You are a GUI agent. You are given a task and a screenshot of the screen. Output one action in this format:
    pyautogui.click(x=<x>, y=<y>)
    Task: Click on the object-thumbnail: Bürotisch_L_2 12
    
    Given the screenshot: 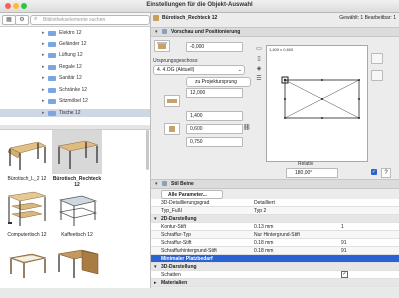 What is the action you would take?
    pyautogui.click(x=27, y=158)
    